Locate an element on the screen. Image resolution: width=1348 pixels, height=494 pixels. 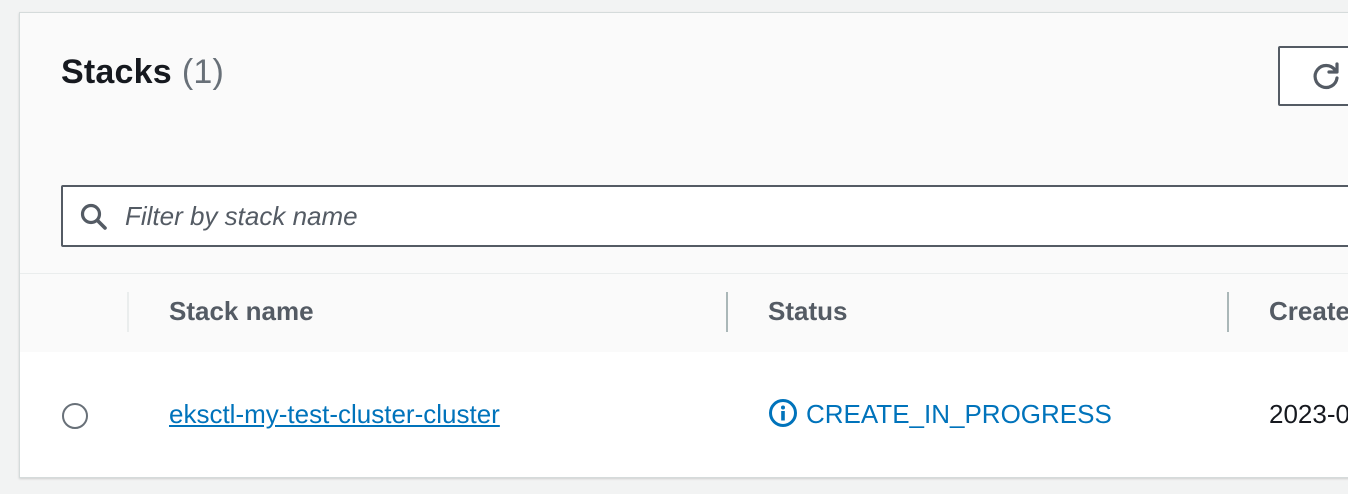
search-box is located at coordinates (704, 216).